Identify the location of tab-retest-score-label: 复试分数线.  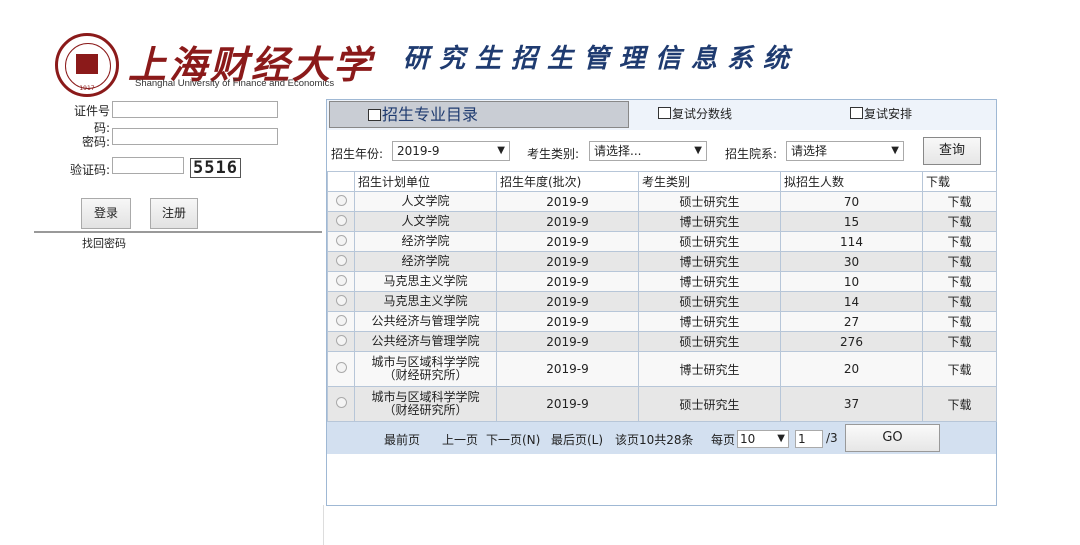
(702, 114).